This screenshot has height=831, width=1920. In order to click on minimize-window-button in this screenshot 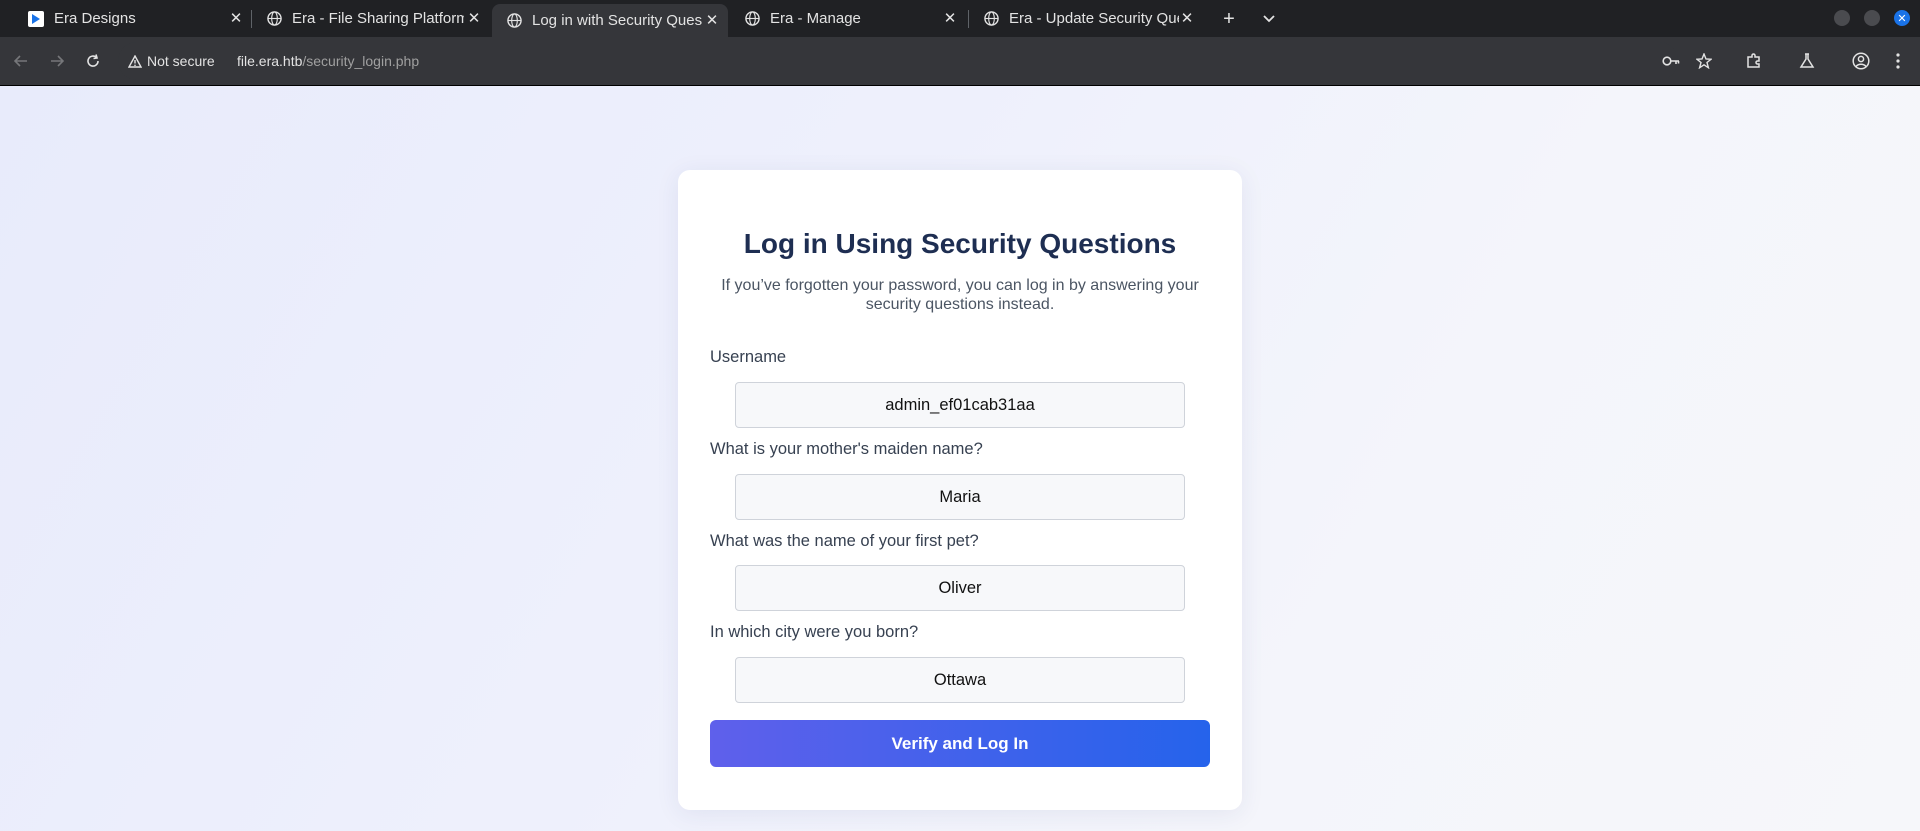, I will do `click(1842, 18)`.